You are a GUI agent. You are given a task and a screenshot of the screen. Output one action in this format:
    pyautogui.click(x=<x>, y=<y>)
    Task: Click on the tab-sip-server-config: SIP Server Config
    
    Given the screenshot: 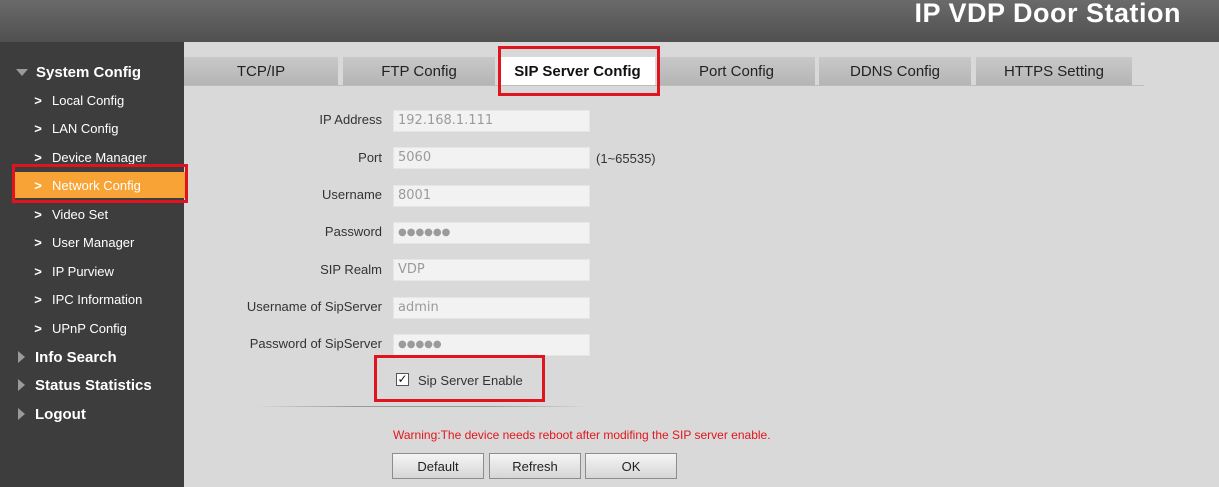 What is the action you would take?
    pyautogui.click(x=577, y=71)
    